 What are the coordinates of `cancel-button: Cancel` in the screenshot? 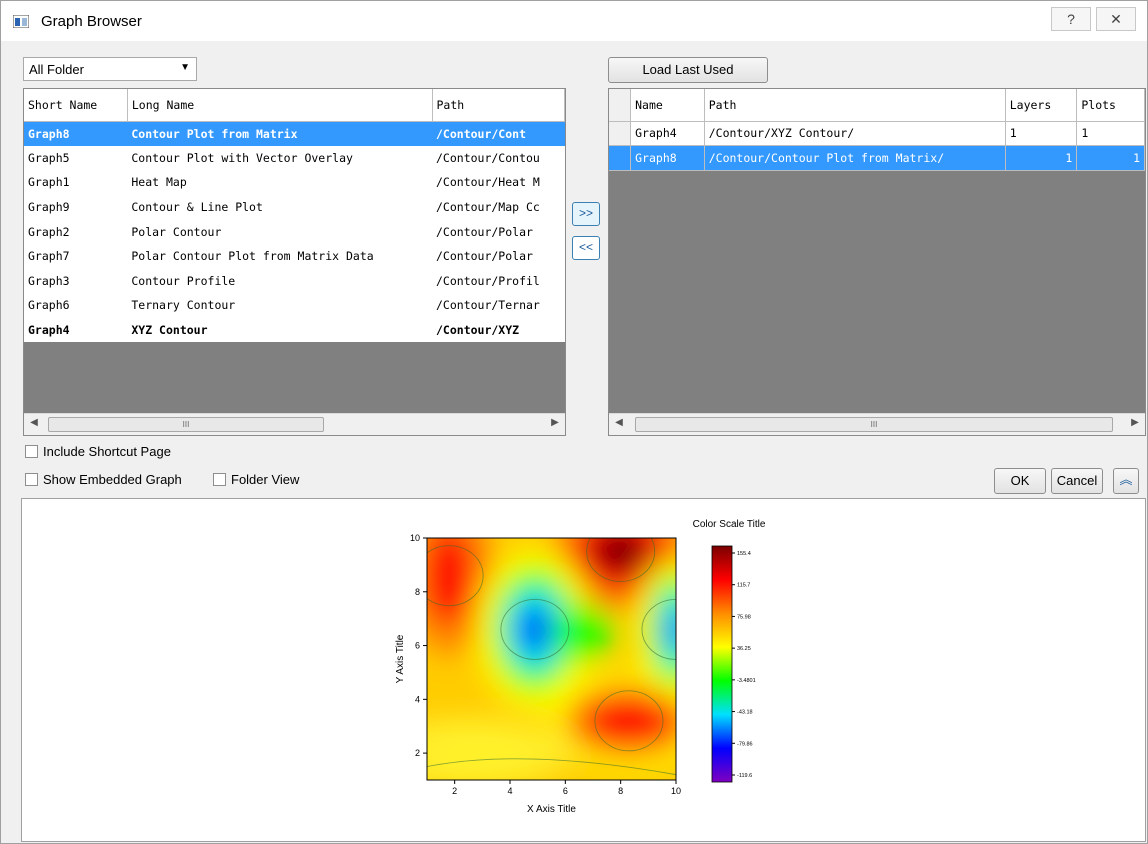 It's located at (1077, 481).